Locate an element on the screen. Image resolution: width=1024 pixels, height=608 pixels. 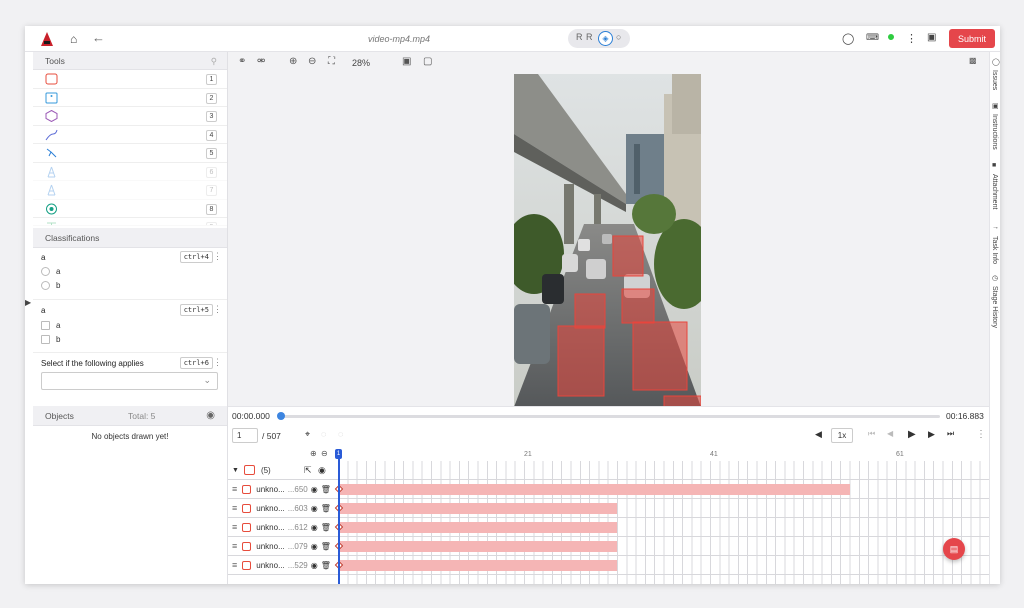
tool-cuboid: 6 is located at coordinates (130, 172).